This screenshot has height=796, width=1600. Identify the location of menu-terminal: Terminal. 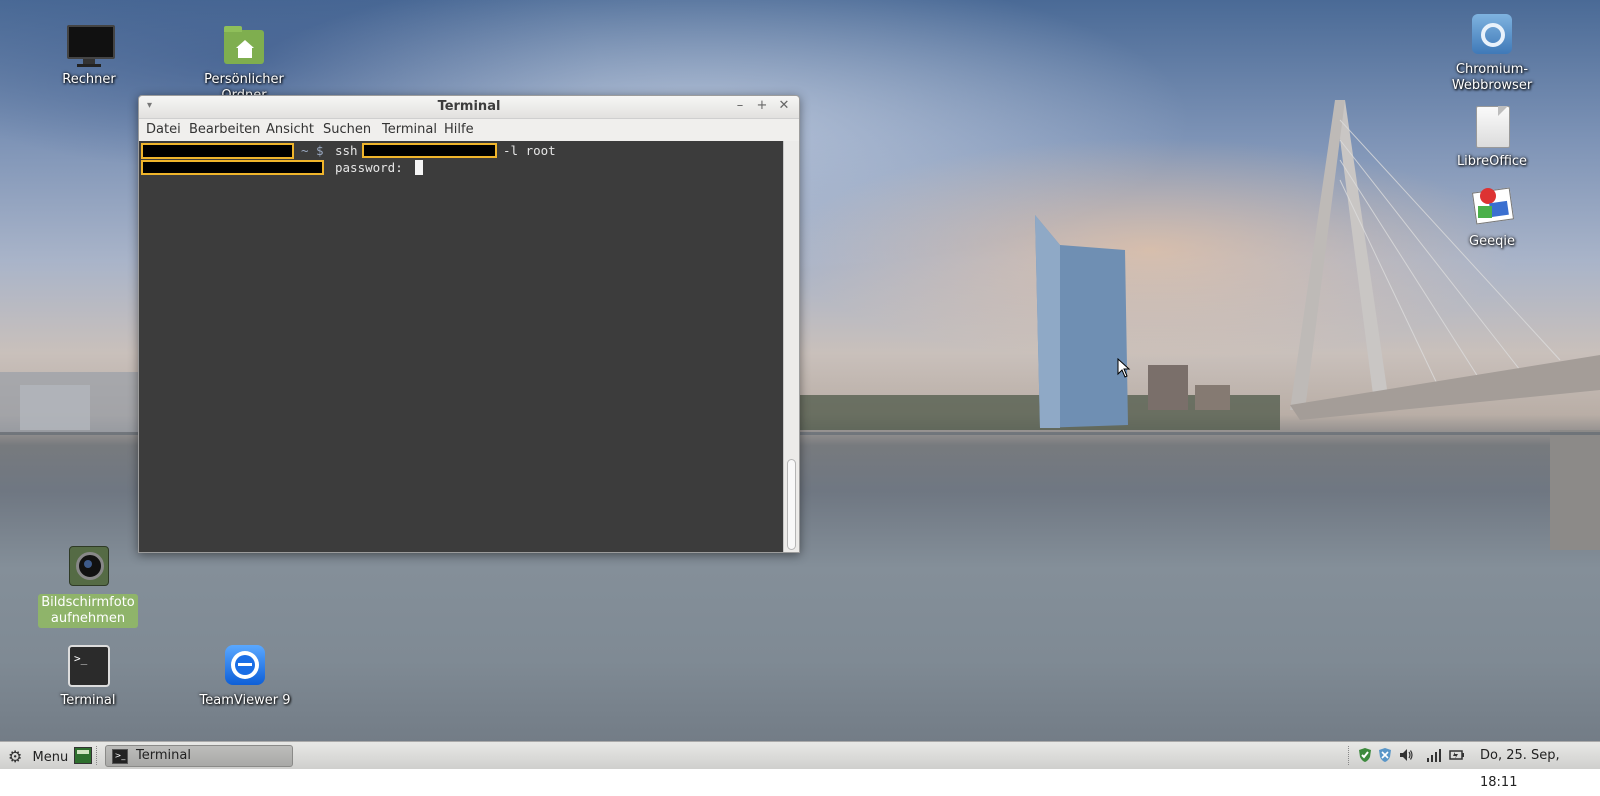
(409, 129).